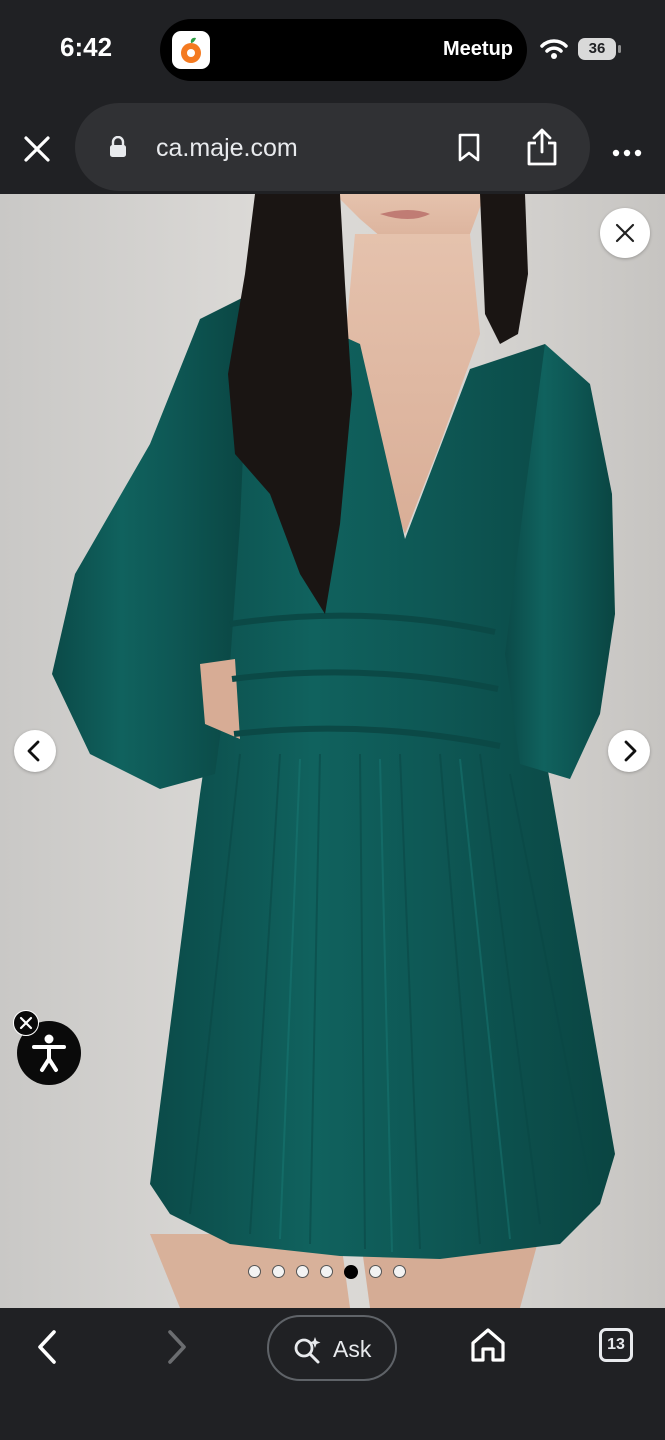 This screenshot has height=1440, width=665. Describe the element at coordinates (469, 150) in the screenshot. I see `bookmark-icon` at that location.